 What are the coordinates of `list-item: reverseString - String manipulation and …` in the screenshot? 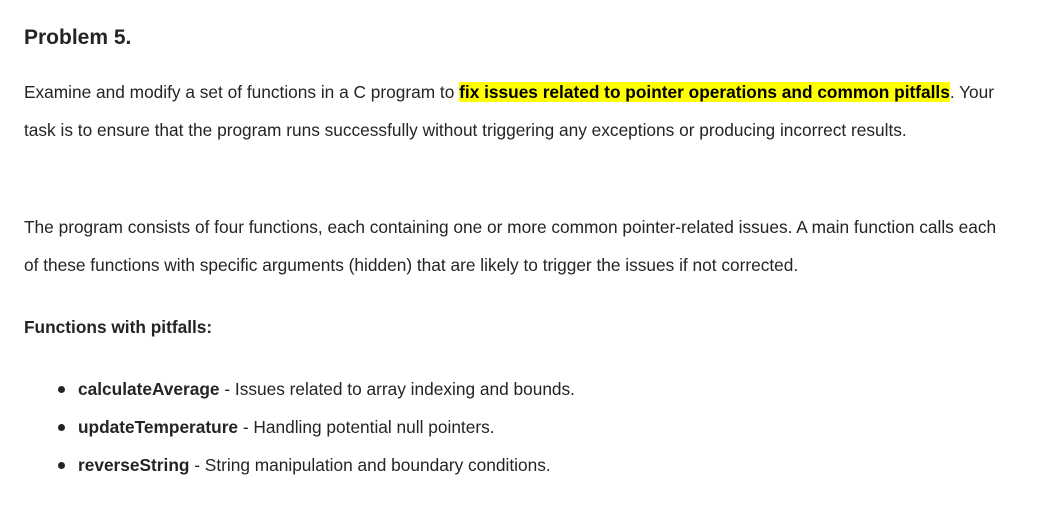 It's located at (299, 465).